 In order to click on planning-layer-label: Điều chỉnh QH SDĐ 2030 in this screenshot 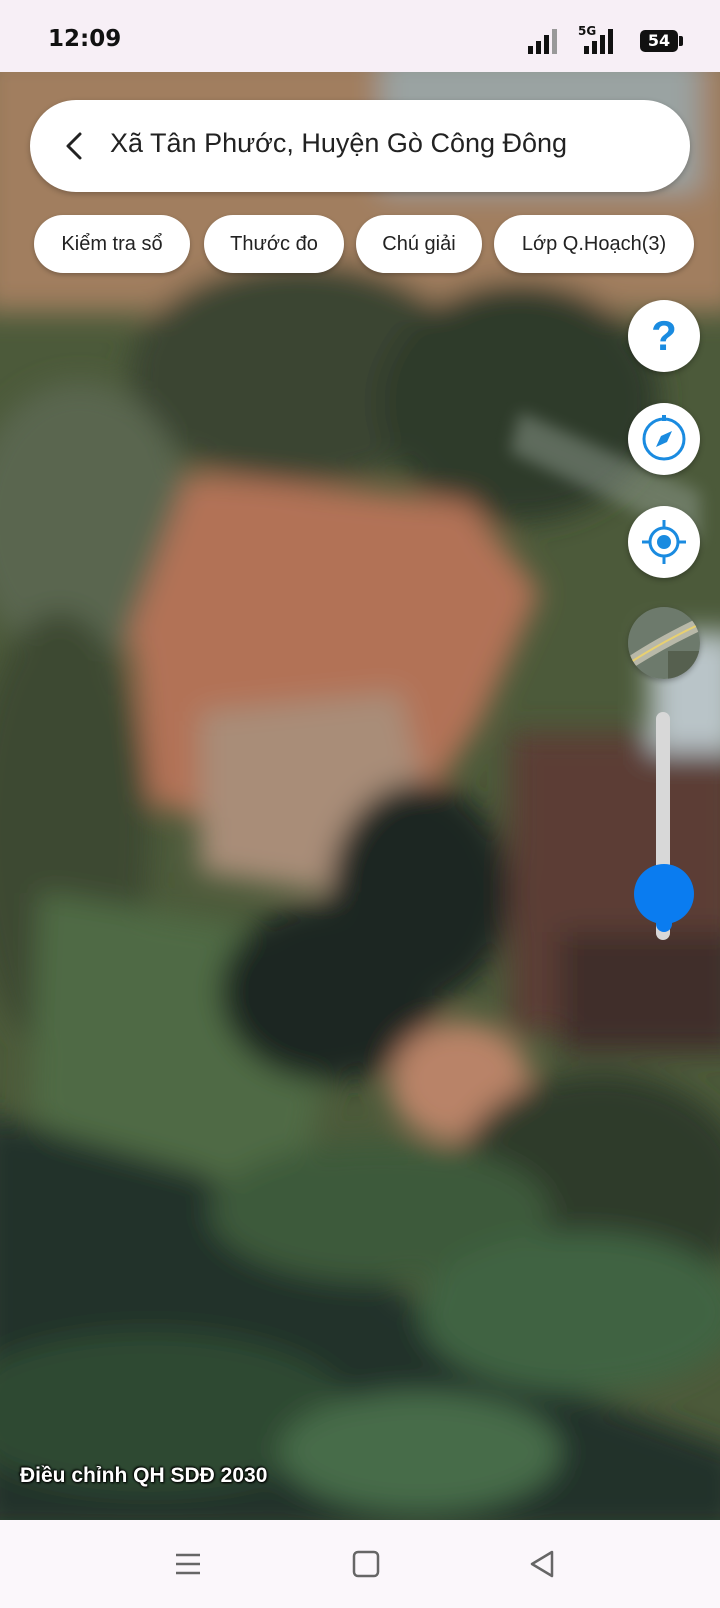, I will do `click(144, 1475)`.